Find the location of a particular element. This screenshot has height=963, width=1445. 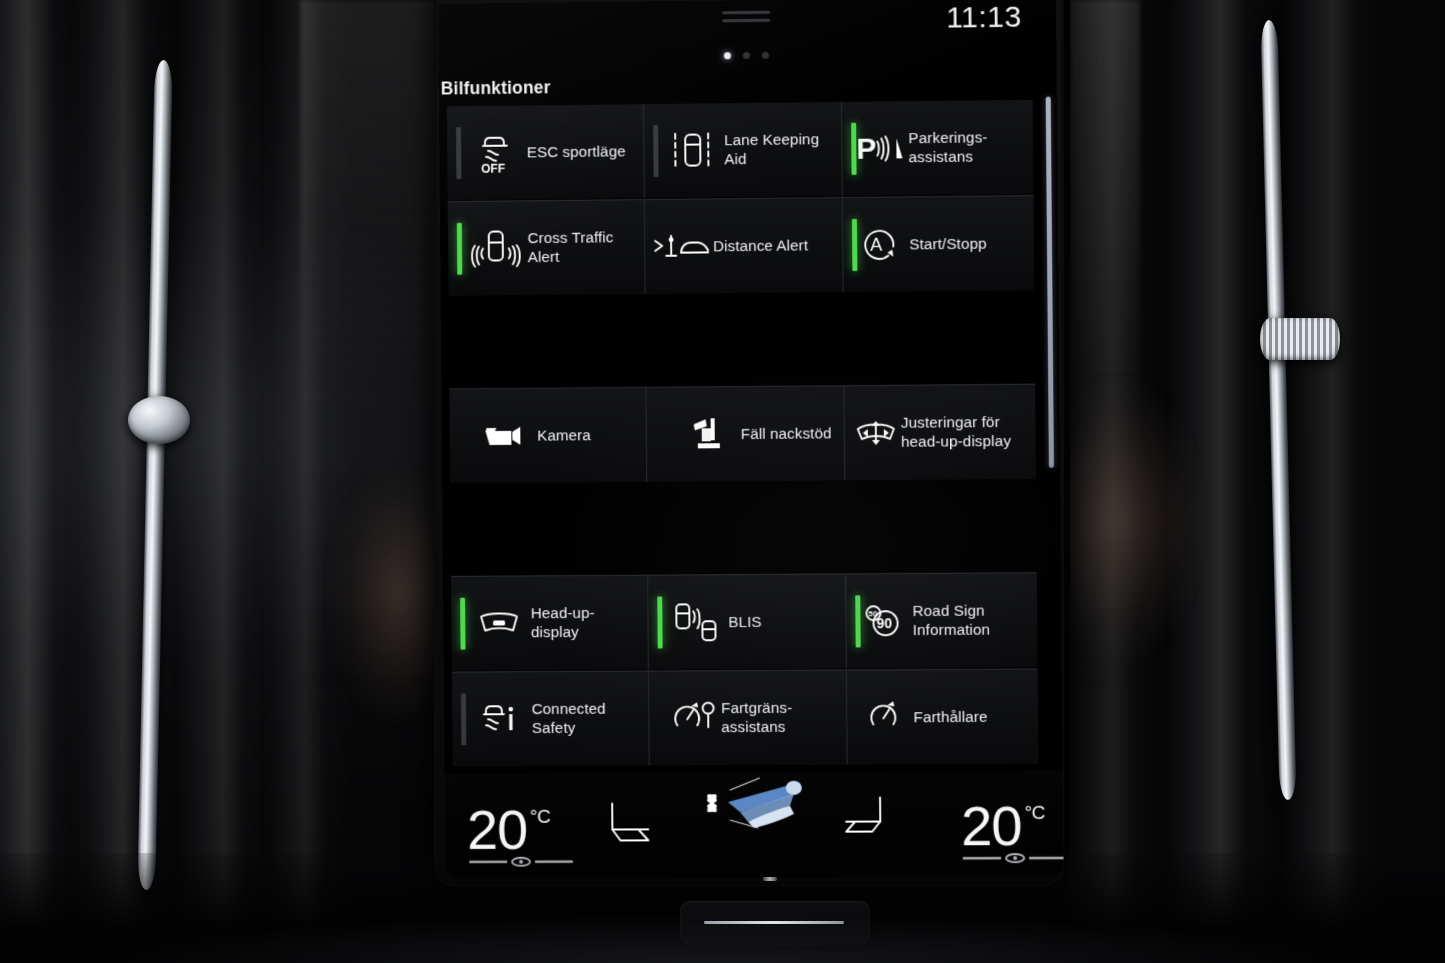

start-stop-icon: A is located at coordinates (880, 244).